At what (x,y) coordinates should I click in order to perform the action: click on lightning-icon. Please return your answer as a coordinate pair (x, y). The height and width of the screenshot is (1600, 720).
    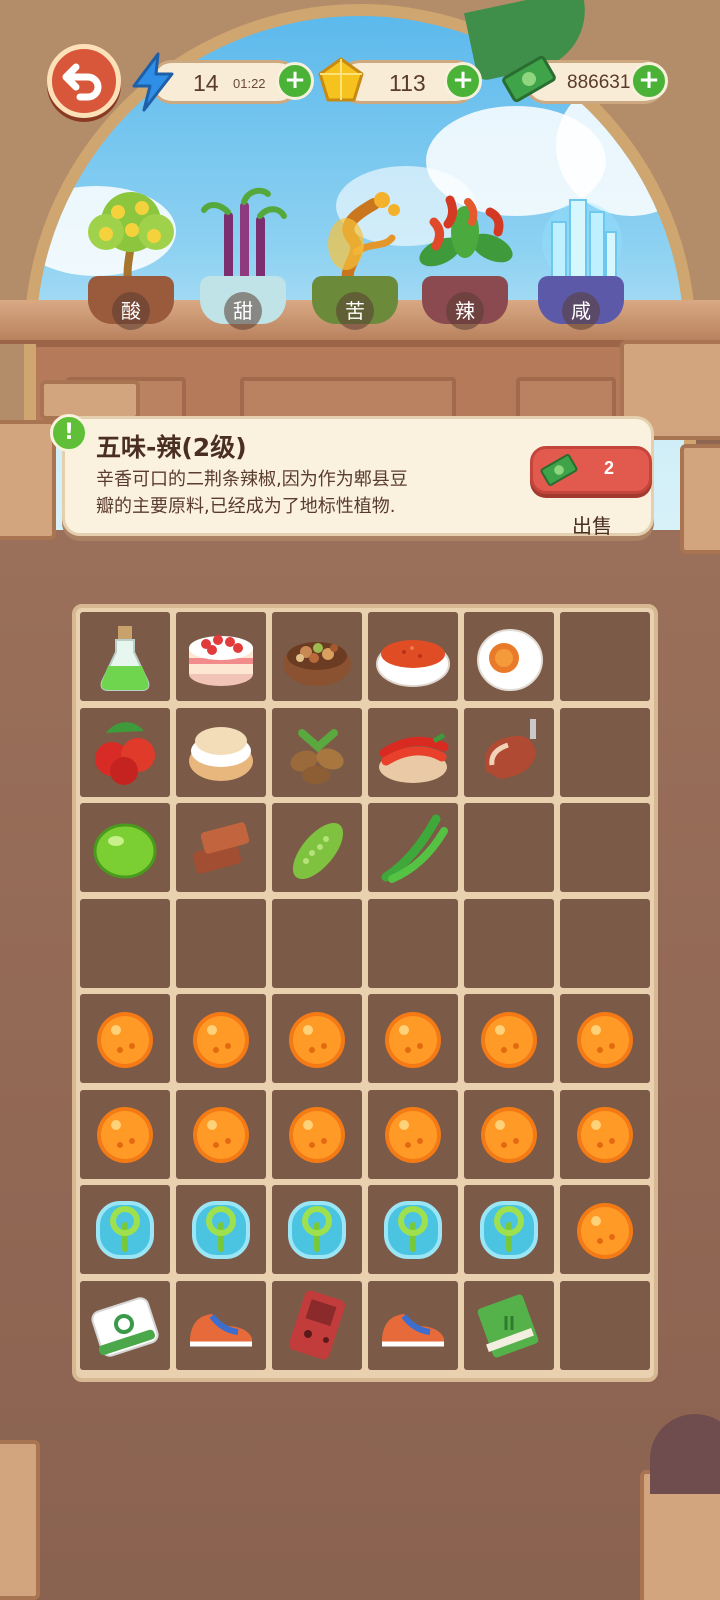
    Looking at the image, I should click on (153, 82).